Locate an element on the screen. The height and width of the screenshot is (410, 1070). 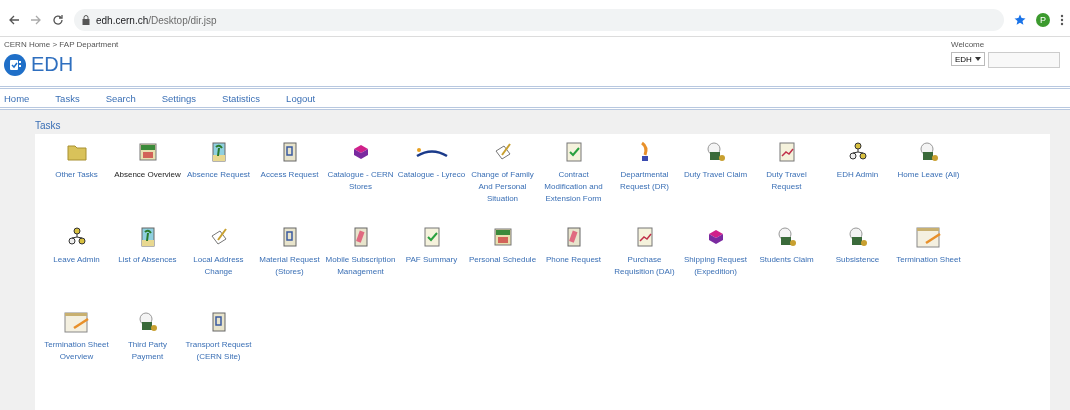
nav-link: Home is located at coordinates (17, 98).